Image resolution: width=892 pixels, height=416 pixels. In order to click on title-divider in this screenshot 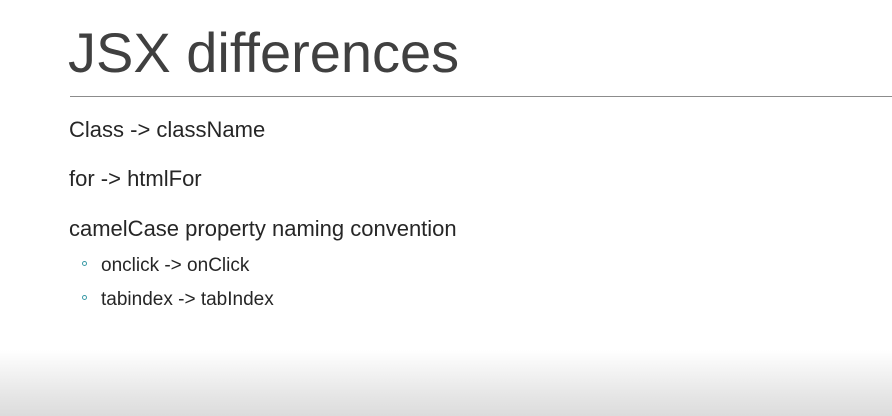, I will do `click(481, 96)`.